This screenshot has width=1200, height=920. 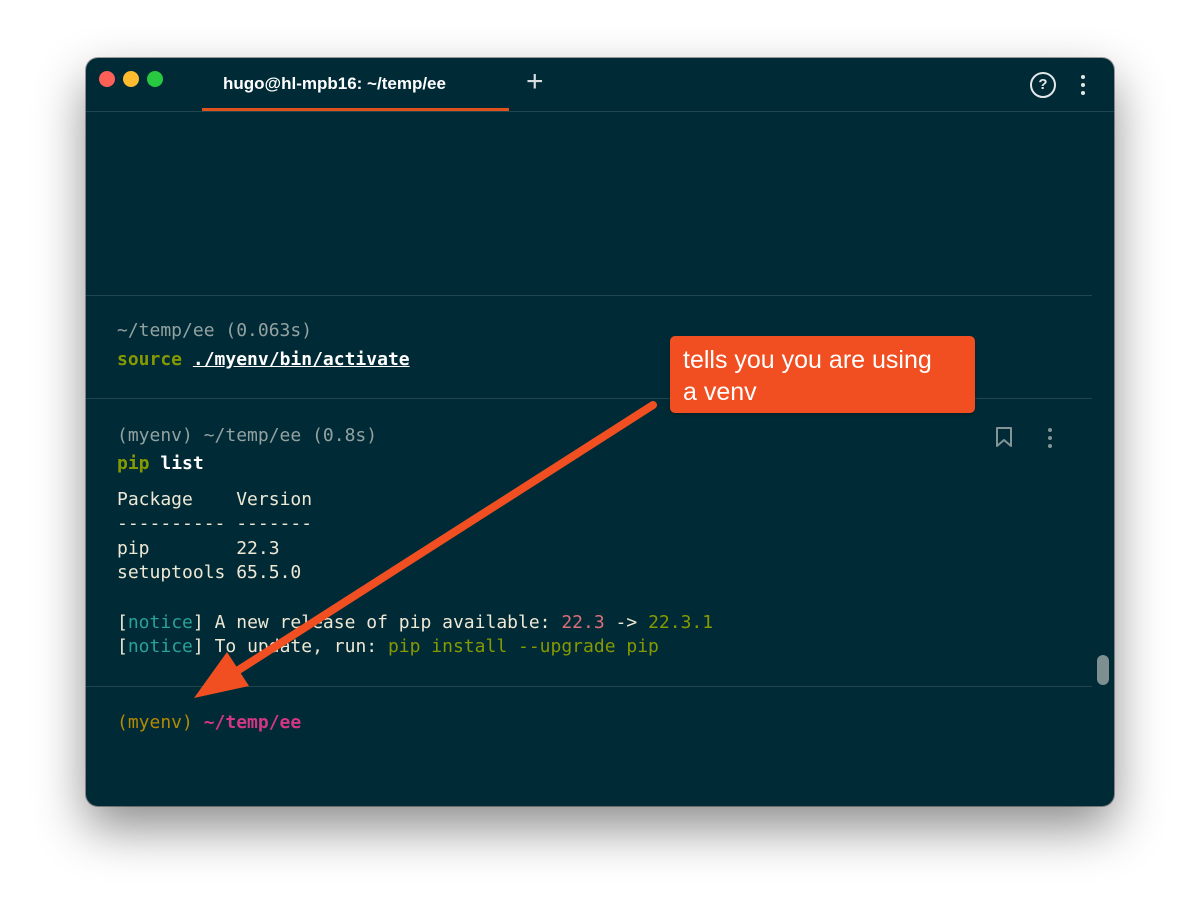 What do you see at coordinates (182, 463) in the screenshot?
I see `command-argument: list` at bounding box center [182, 463].